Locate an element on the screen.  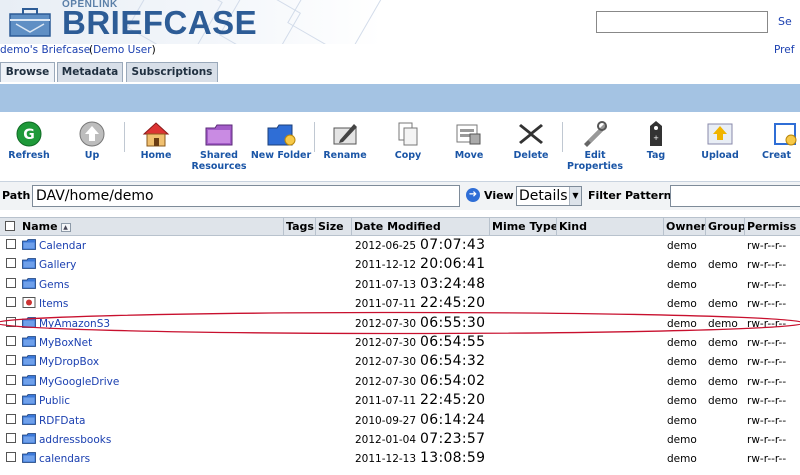
copy-button: Copy is located at coordinates (408, 140).